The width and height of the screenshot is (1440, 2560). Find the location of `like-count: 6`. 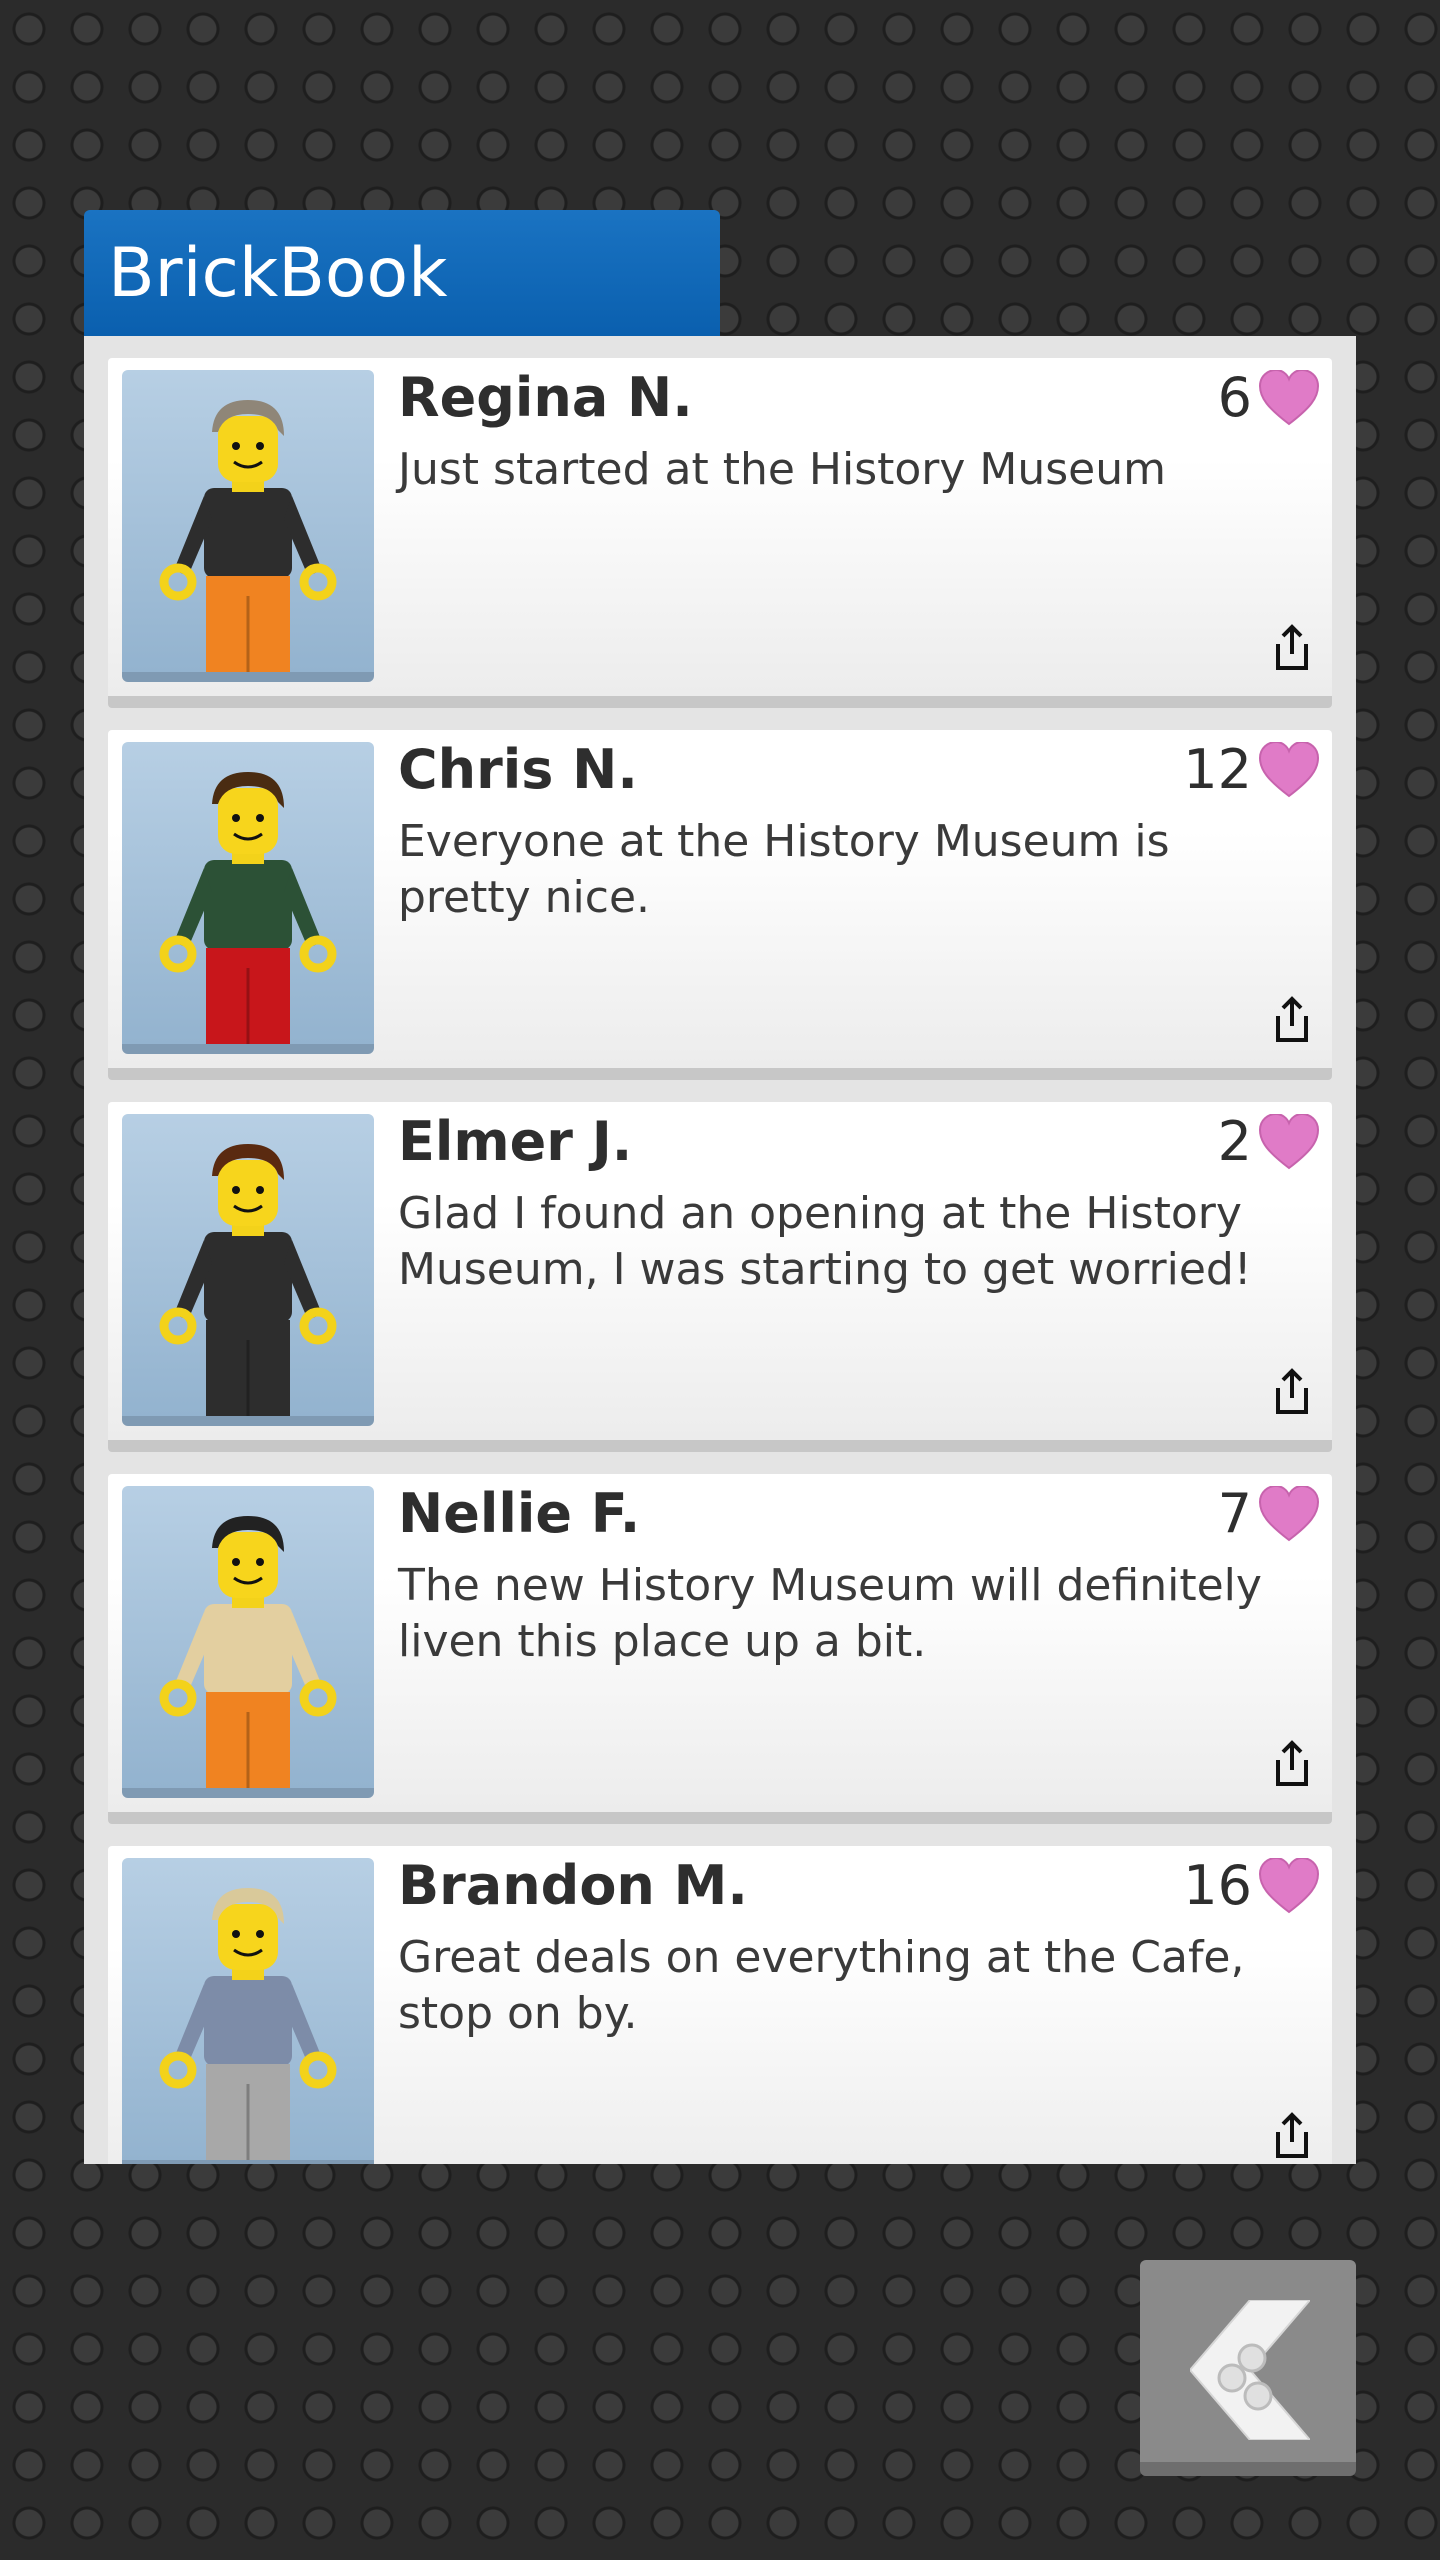

like-count: 6 is located at coordinates (1234, 397).